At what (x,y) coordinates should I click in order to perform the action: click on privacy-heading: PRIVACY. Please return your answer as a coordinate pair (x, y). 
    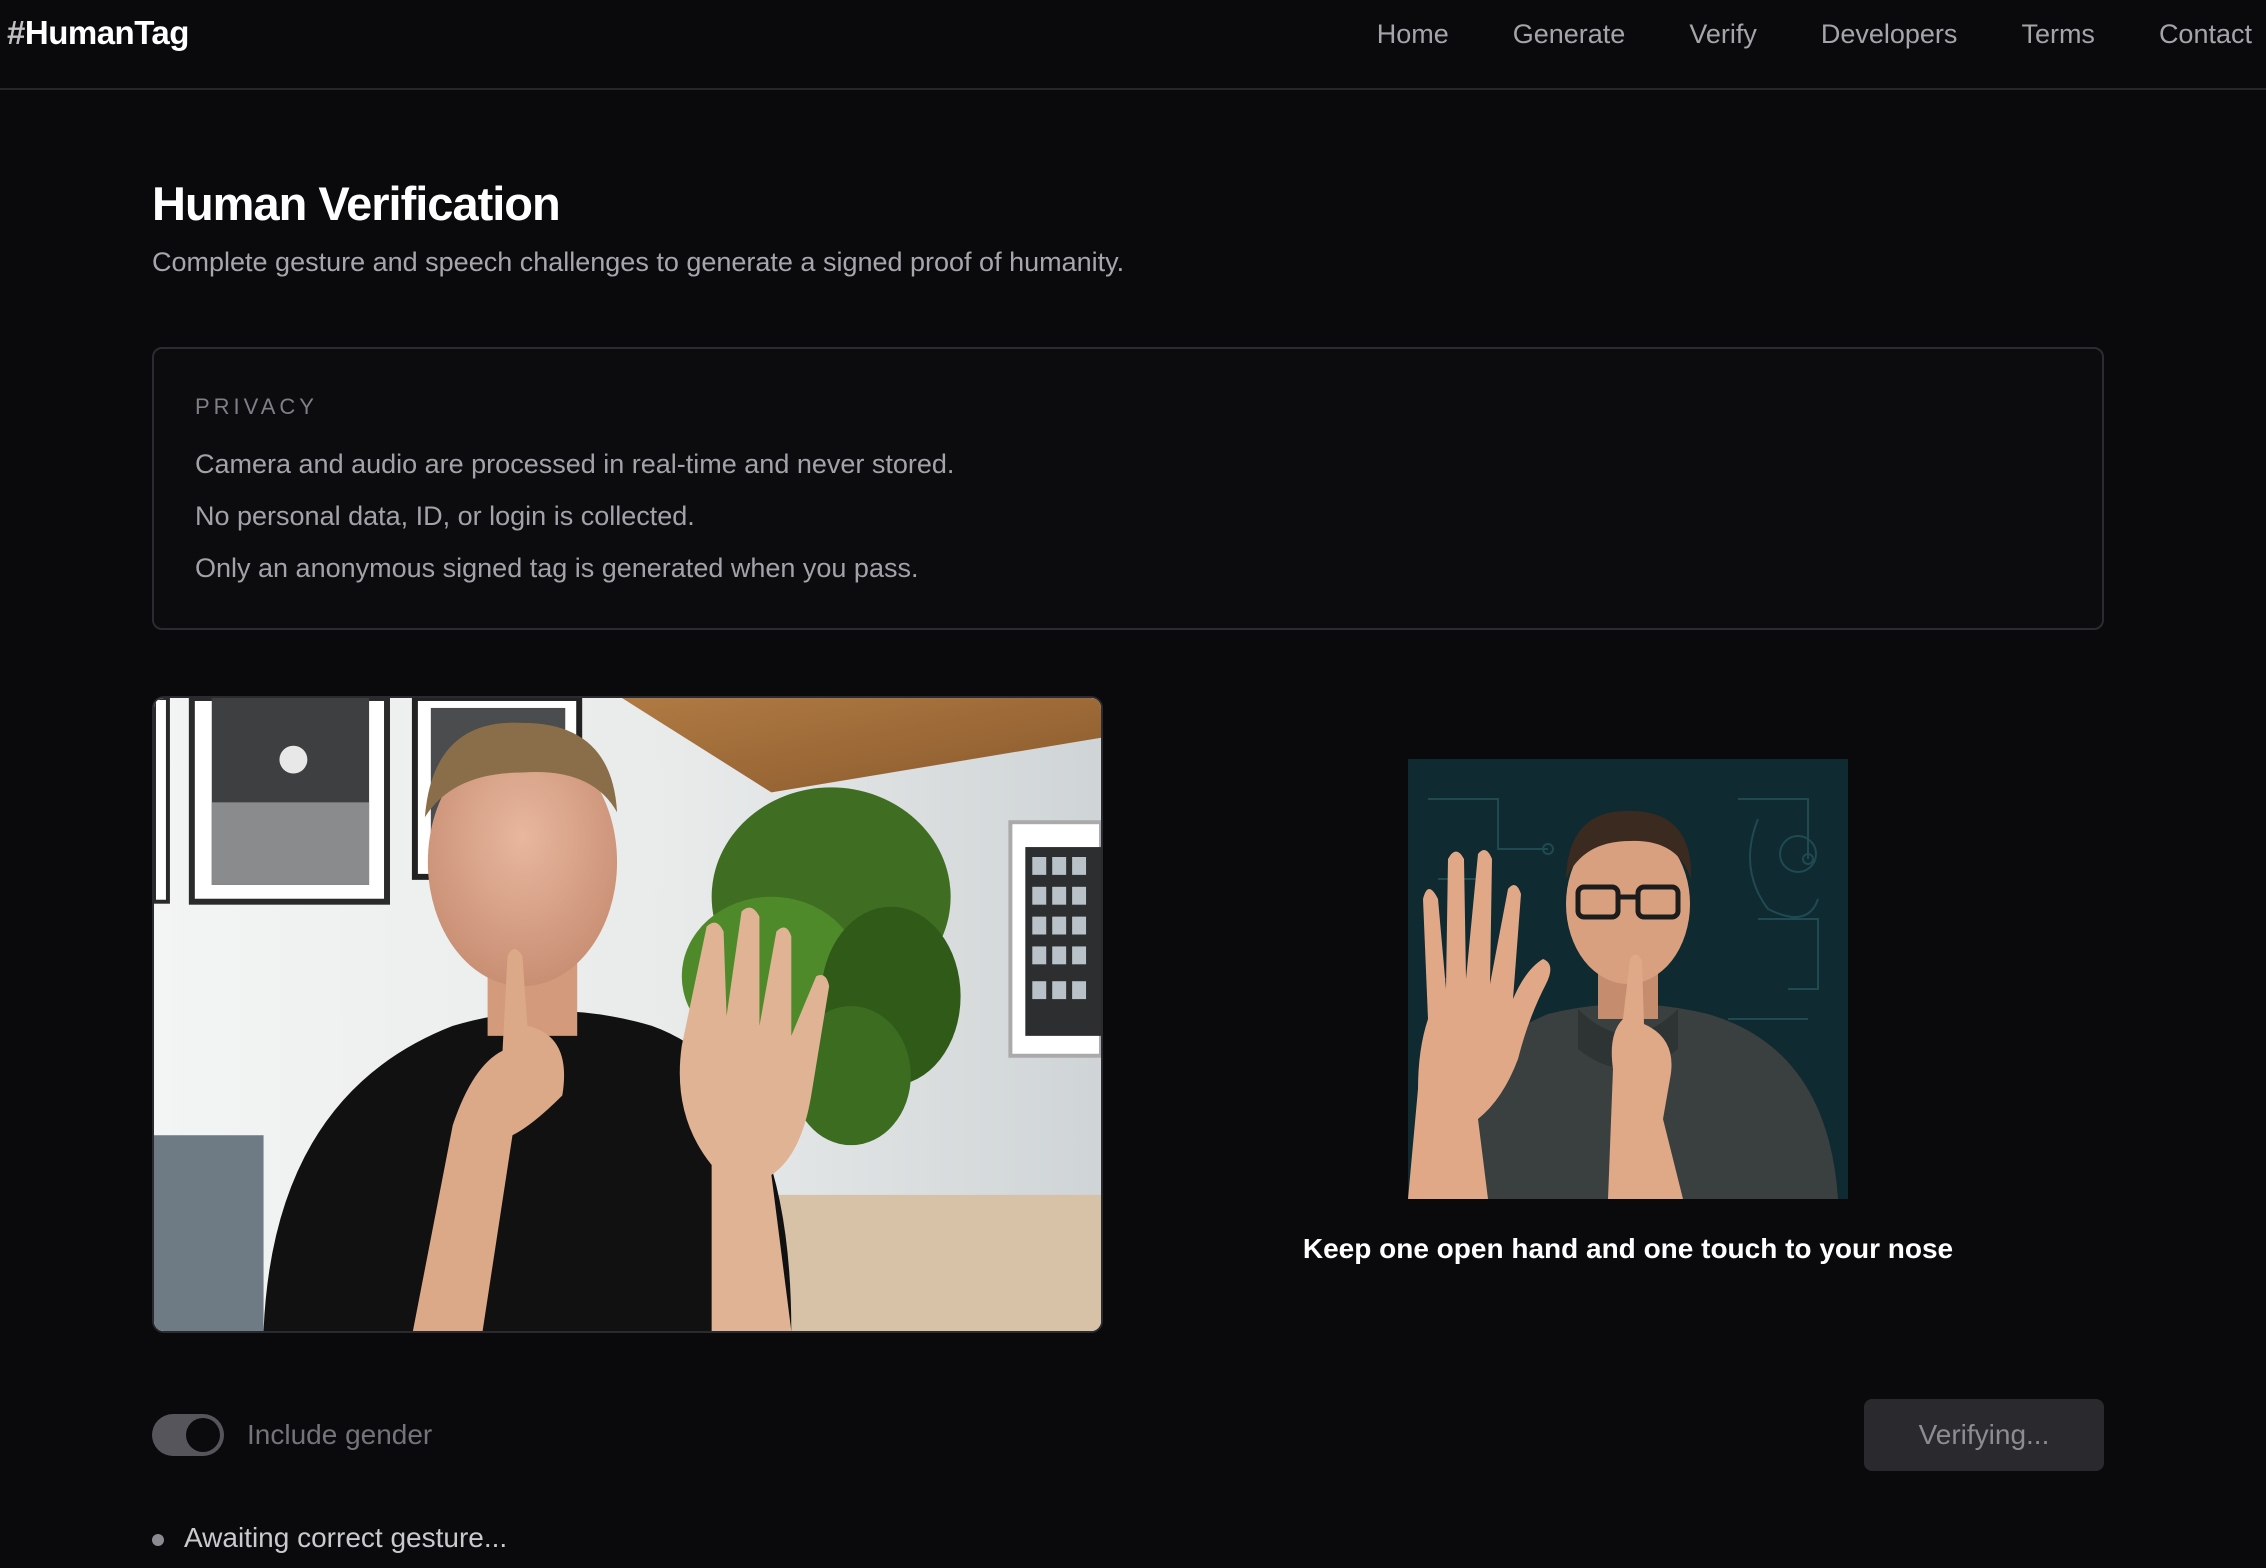
    Looking at the image, I should click on (256, 406).